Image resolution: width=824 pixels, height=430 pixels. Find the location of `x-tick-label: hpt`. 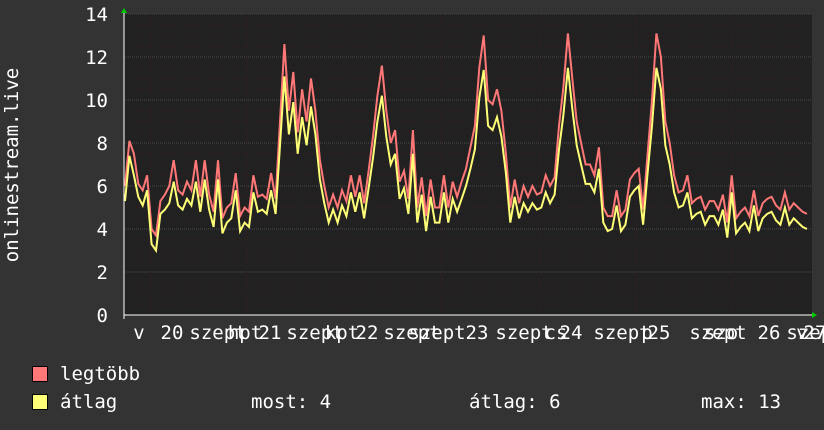

x-tick-label: hpt is located at coordinates (245, 333).